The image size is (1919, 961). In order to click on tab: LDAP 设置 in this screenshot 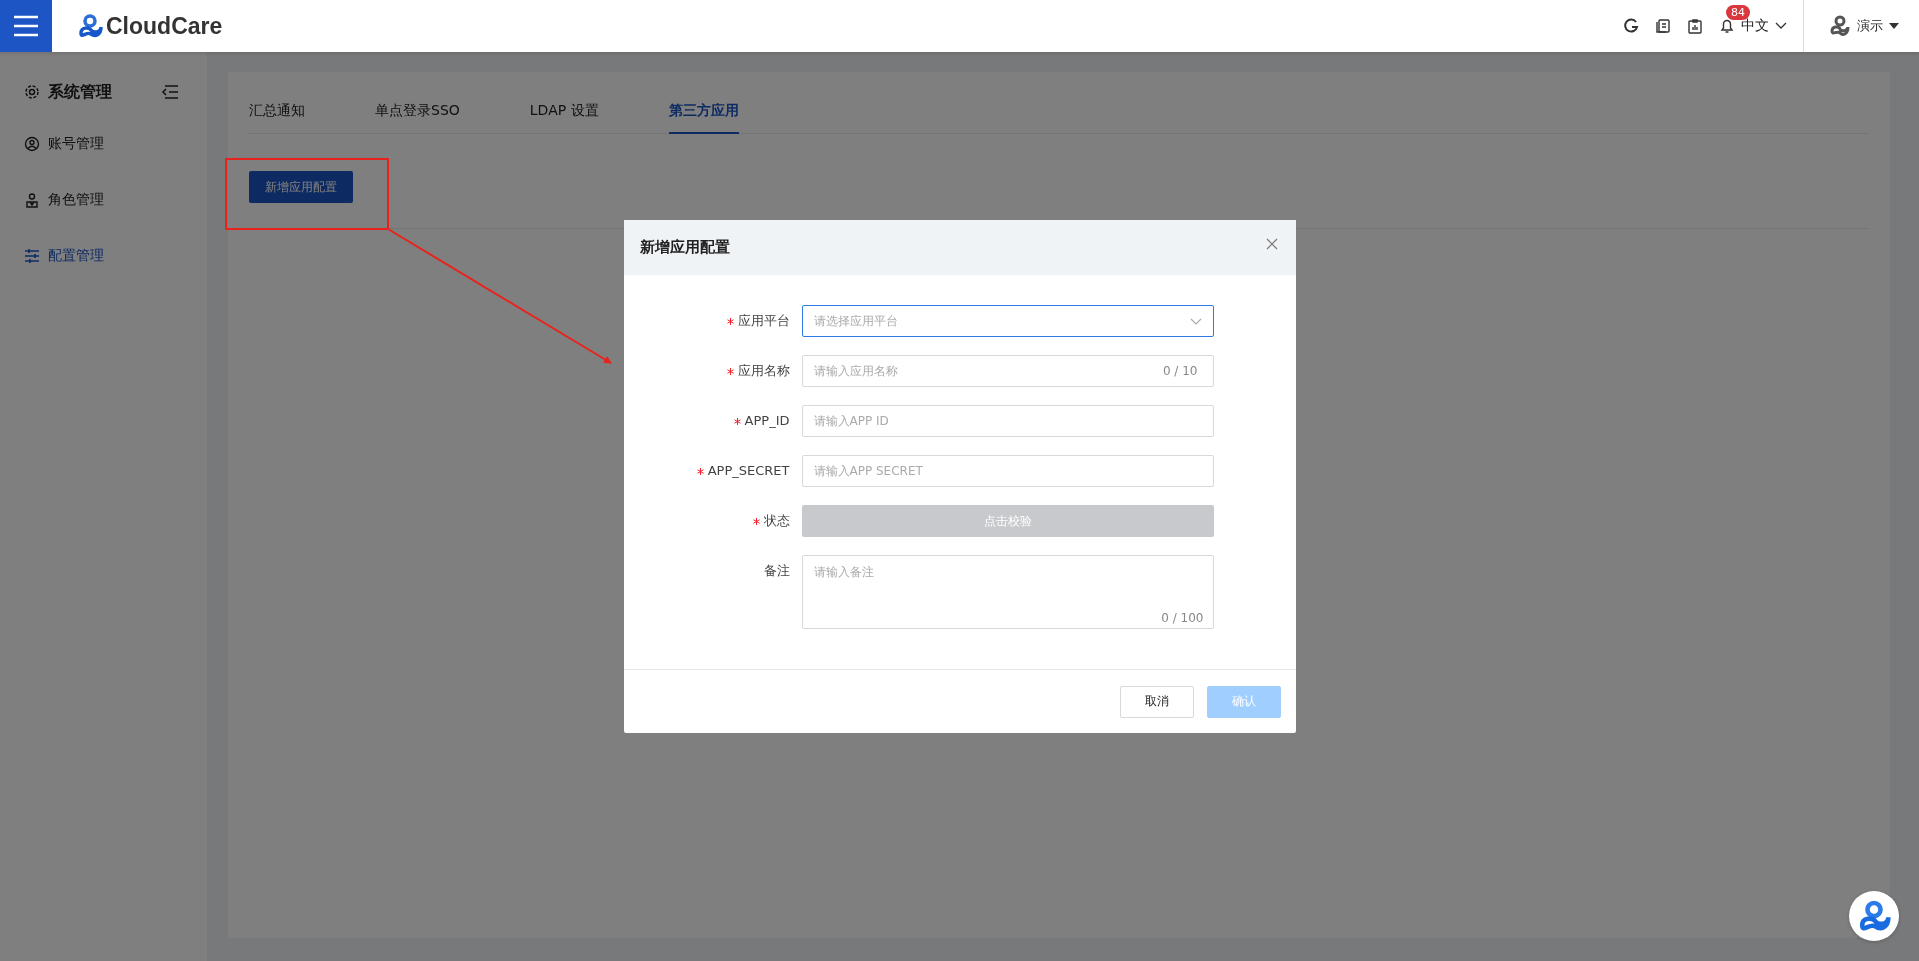, I will do `click(564, 113)`.